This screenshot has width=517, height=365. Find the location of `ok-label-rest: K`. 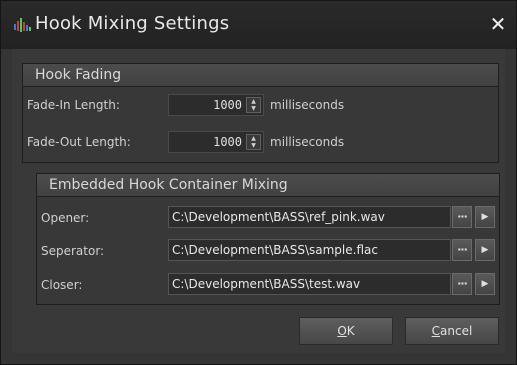

ok-label-rest: K is located at coordinates (350, 331).